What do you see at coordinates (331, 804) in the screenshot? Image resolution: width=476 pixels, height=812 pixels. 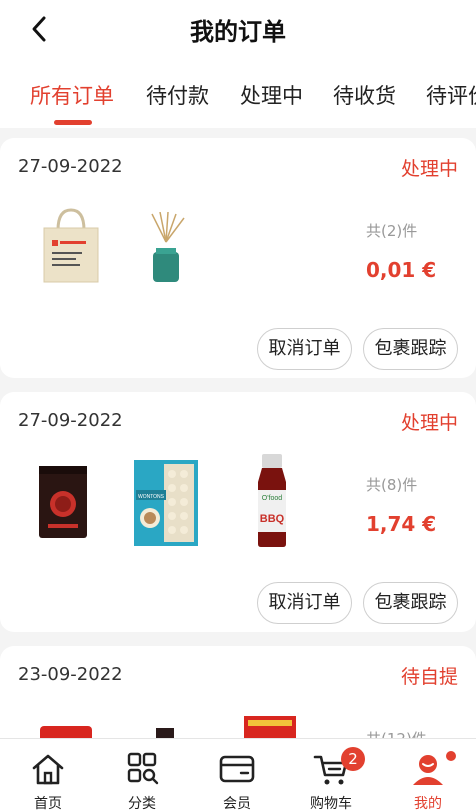 I see `nav-label: 购物车` at bounding box center [331, 804].